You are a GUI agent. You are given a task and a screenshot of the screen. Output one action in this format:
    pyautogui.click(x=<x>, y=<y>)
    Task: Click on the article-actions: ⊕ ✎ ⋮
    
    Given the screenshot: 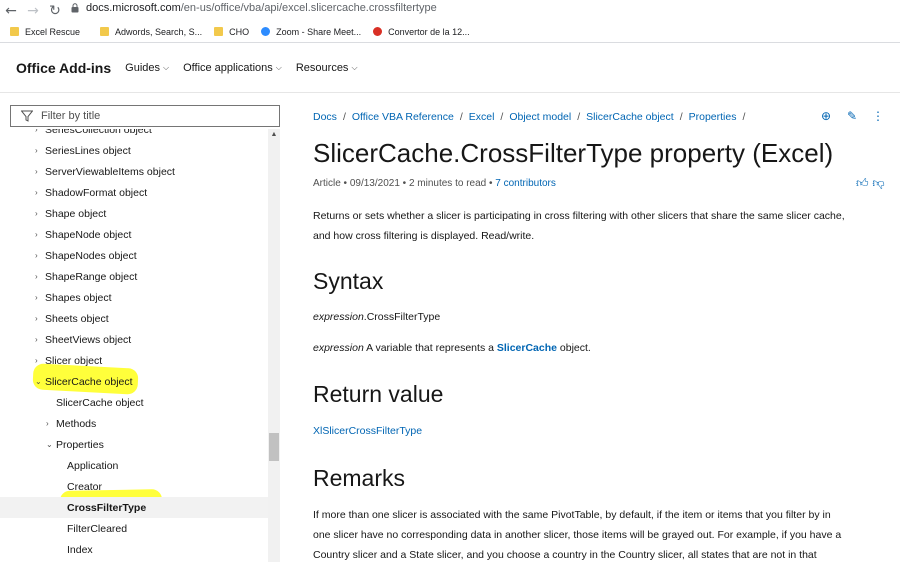 What is the action you would take?
    pyautogui.click(x=852, y=116)
    